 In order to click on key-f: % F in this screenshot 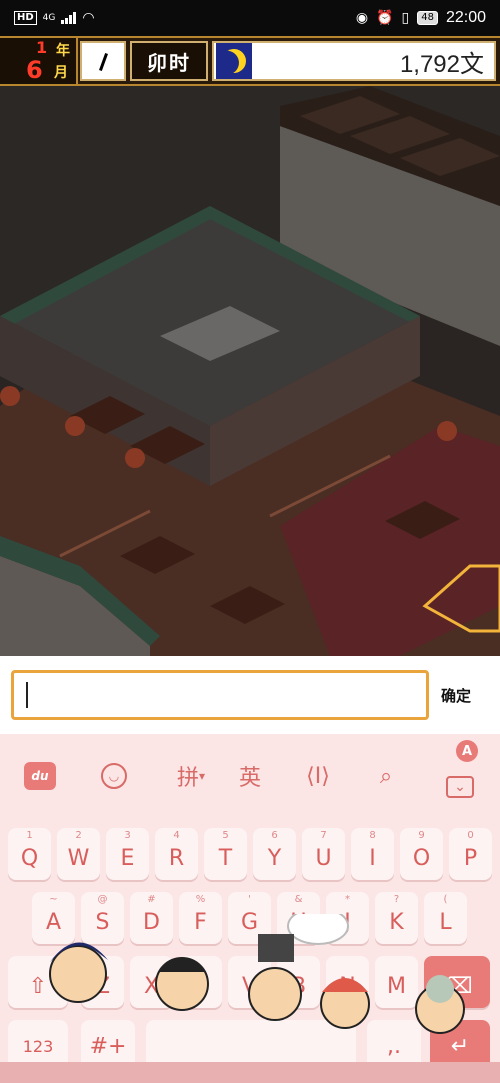, I will do `click(200, 918)`.